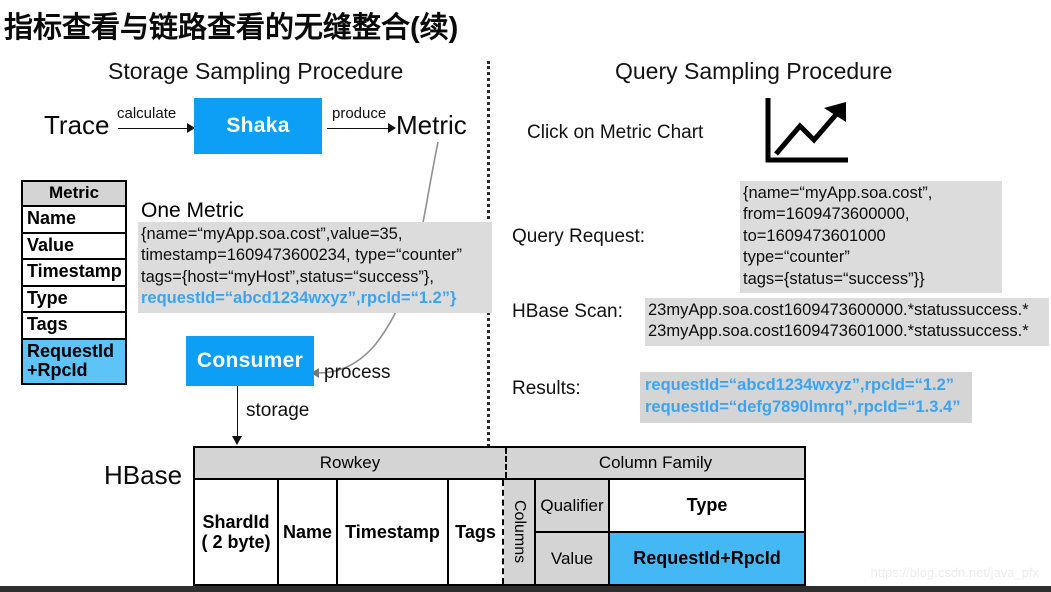  What do you see at coordinates (74, 247) in the screenshot?
I see `metric-schema-row-value: Value` at bounding box center [74, 247].